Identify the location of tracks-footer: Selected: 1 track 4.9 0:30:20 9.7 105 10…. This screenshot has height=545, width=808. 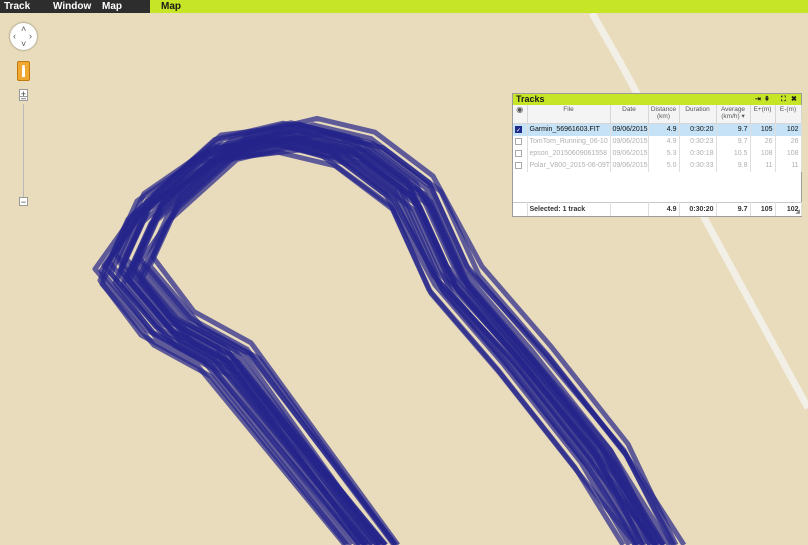
(657, 209).